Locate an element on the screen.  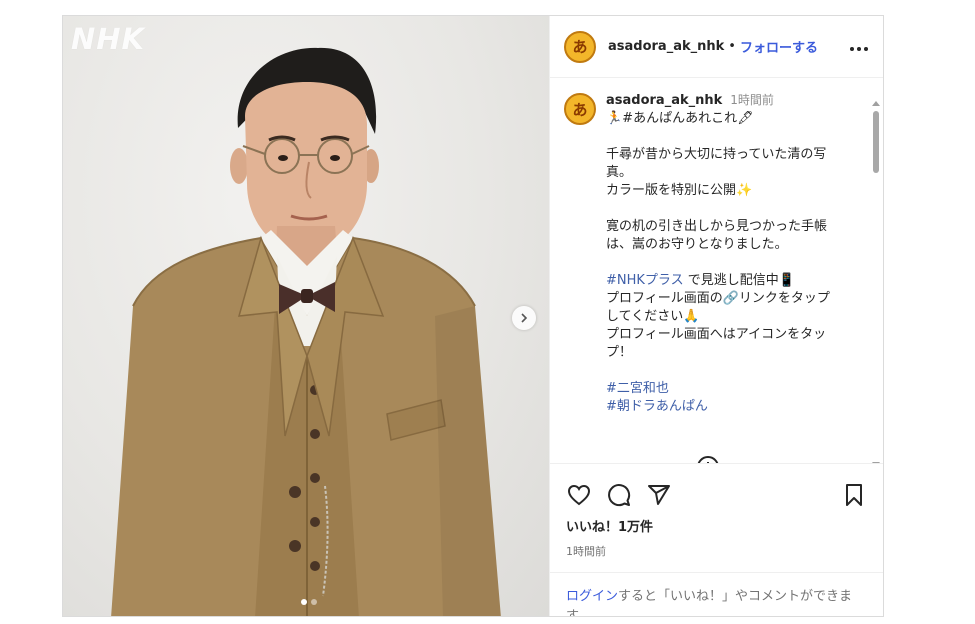
caption-line: 千尋が昔から大切に持っていた清の写 is located at coordinates (731, 155).